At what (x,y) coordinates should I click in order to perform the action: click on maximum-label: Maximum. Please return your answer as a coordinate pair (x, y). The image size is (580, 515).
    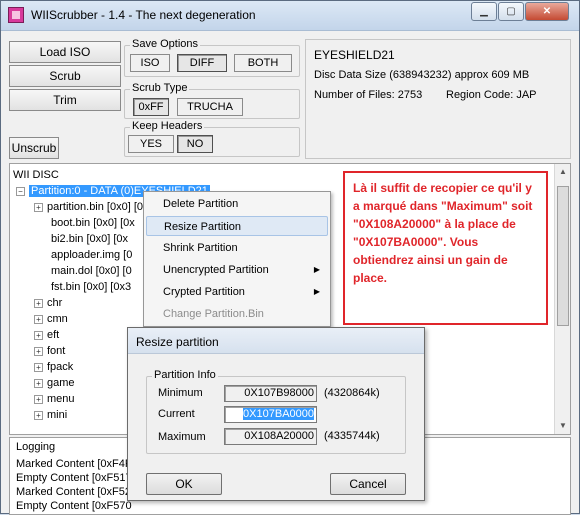
    Looking at the image, I should click on (182, 437).